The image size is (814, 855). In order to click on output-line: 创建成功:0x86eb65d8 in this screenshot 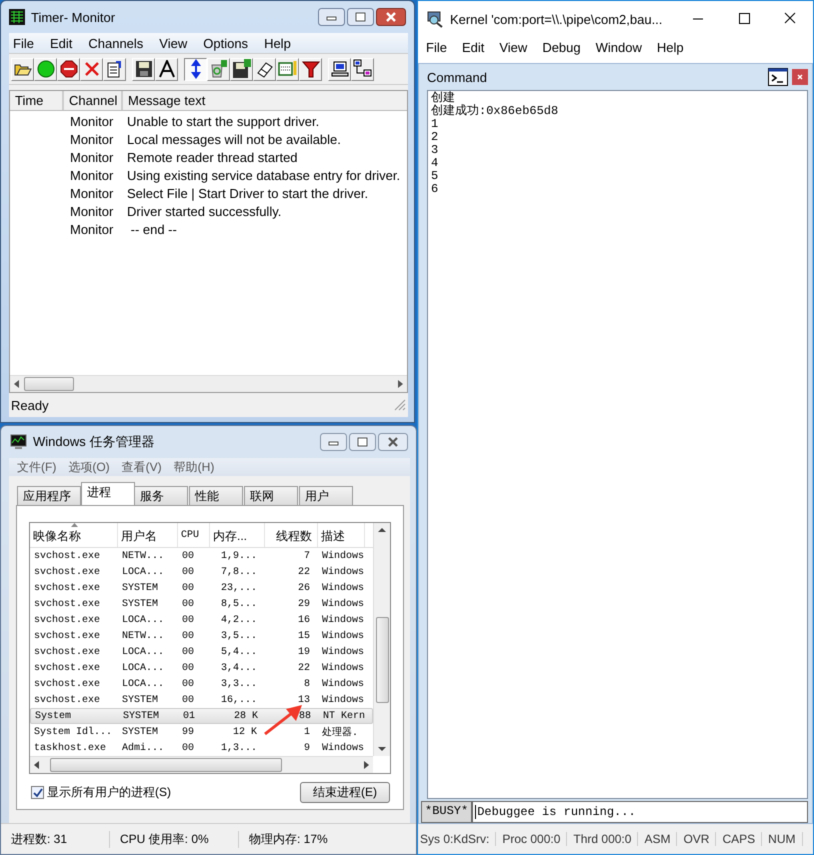, I will do `click(495, 111)`.